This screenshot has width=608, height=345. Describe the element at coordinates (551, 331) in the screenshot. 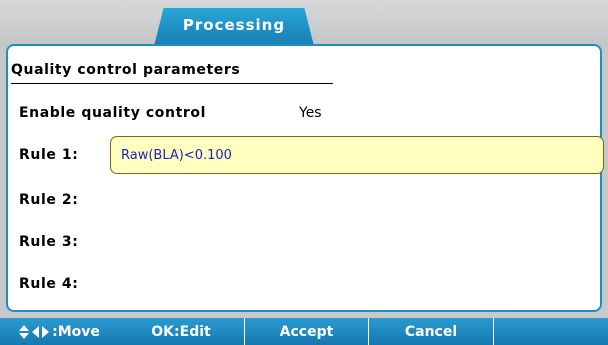

I see `empty-softkey` at that location.